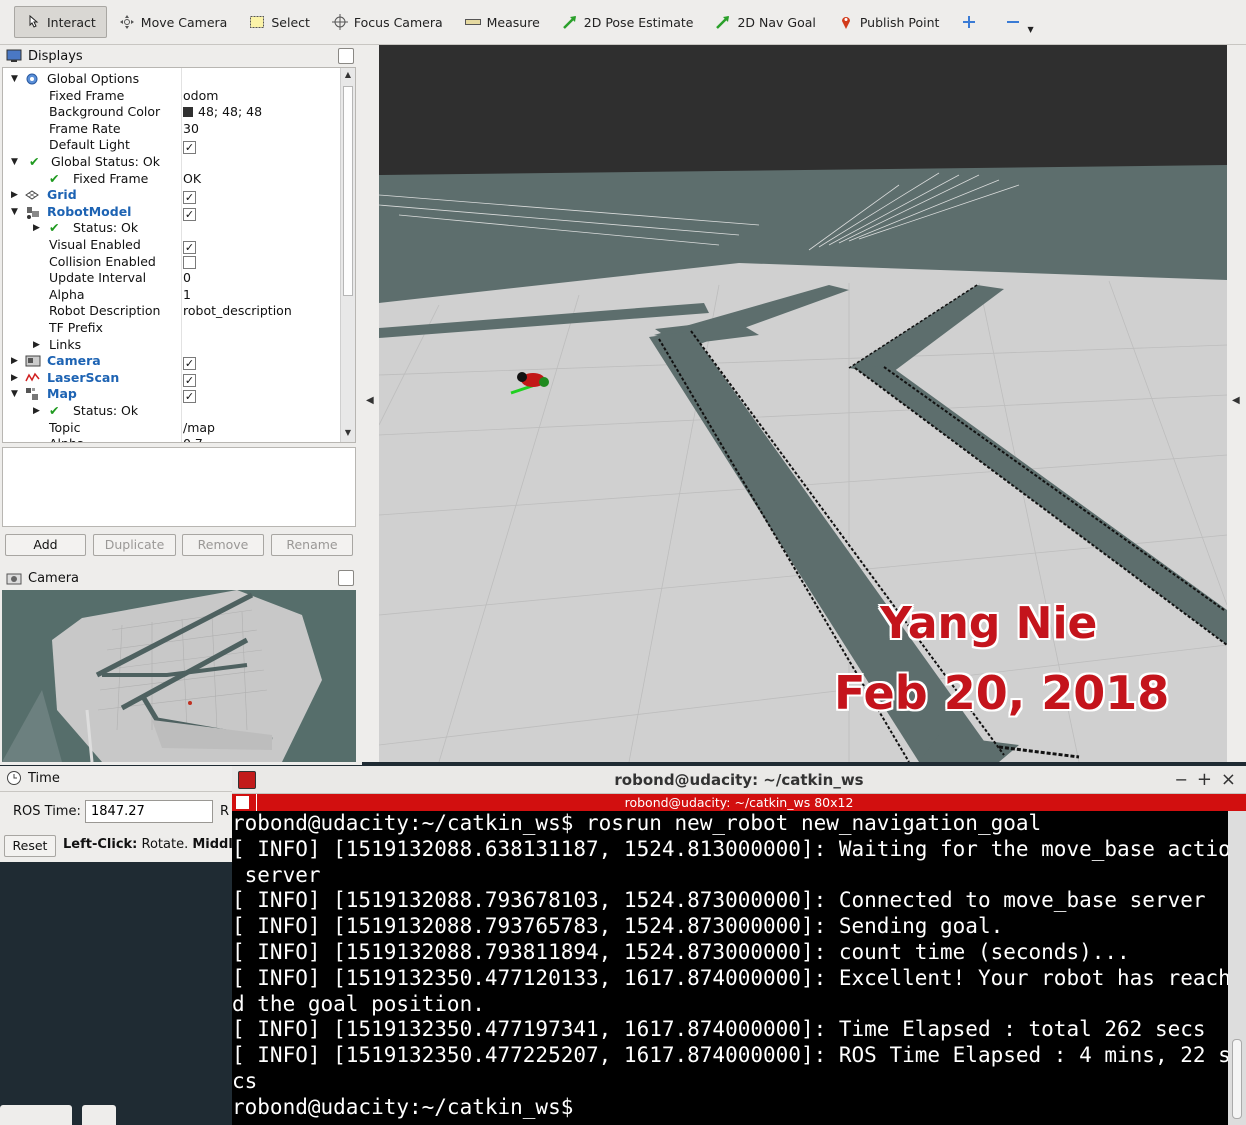 Image resolution: width=1246 pixels, height=1125 pixels. Describe the element at coordinates (765, 22) in the screenshot. I see `nav-goal-tool-button: 2D Nav Goal` at that location.